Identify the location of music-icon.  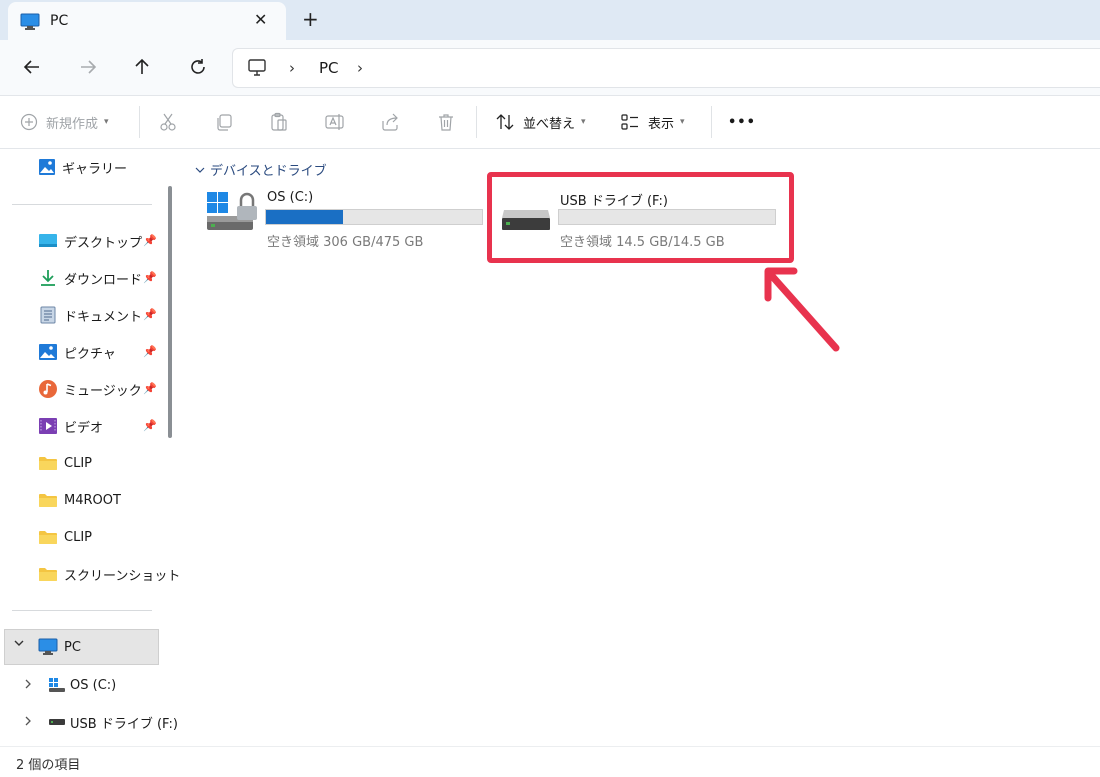
(48, 389).